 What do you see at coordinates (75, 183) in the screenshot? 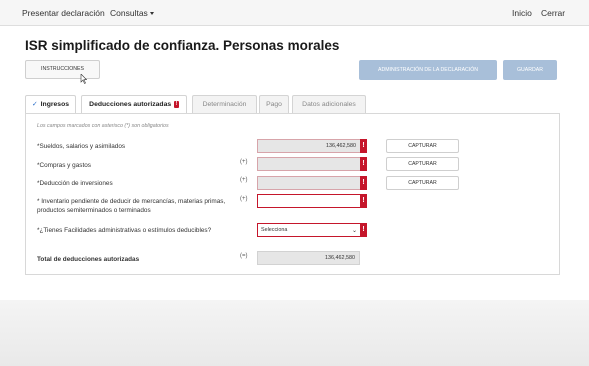
I see `deduccion-inversiones-label: *Deducción de inversiones` at bounding box center [75, 183].